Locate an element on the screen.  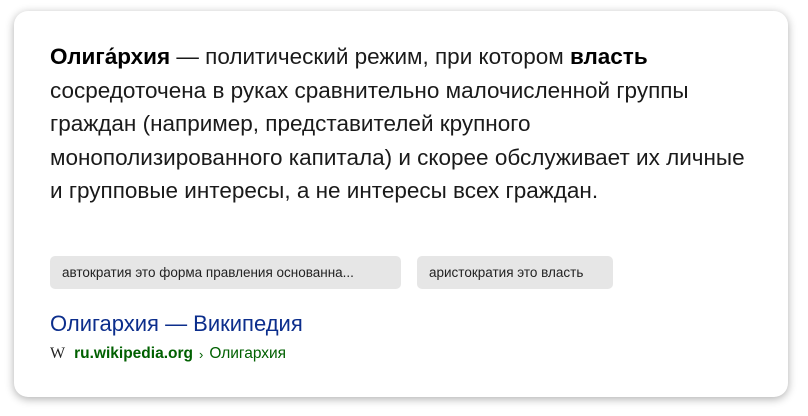
source-domain-link: ru.wikipedia.org is located at coordinates (133, 354).